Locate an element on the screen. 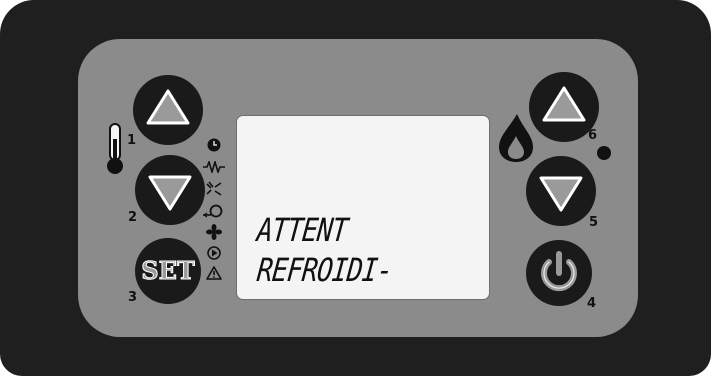 The image size is (711, 376). button-5-down is located at coordinates (561, 191).